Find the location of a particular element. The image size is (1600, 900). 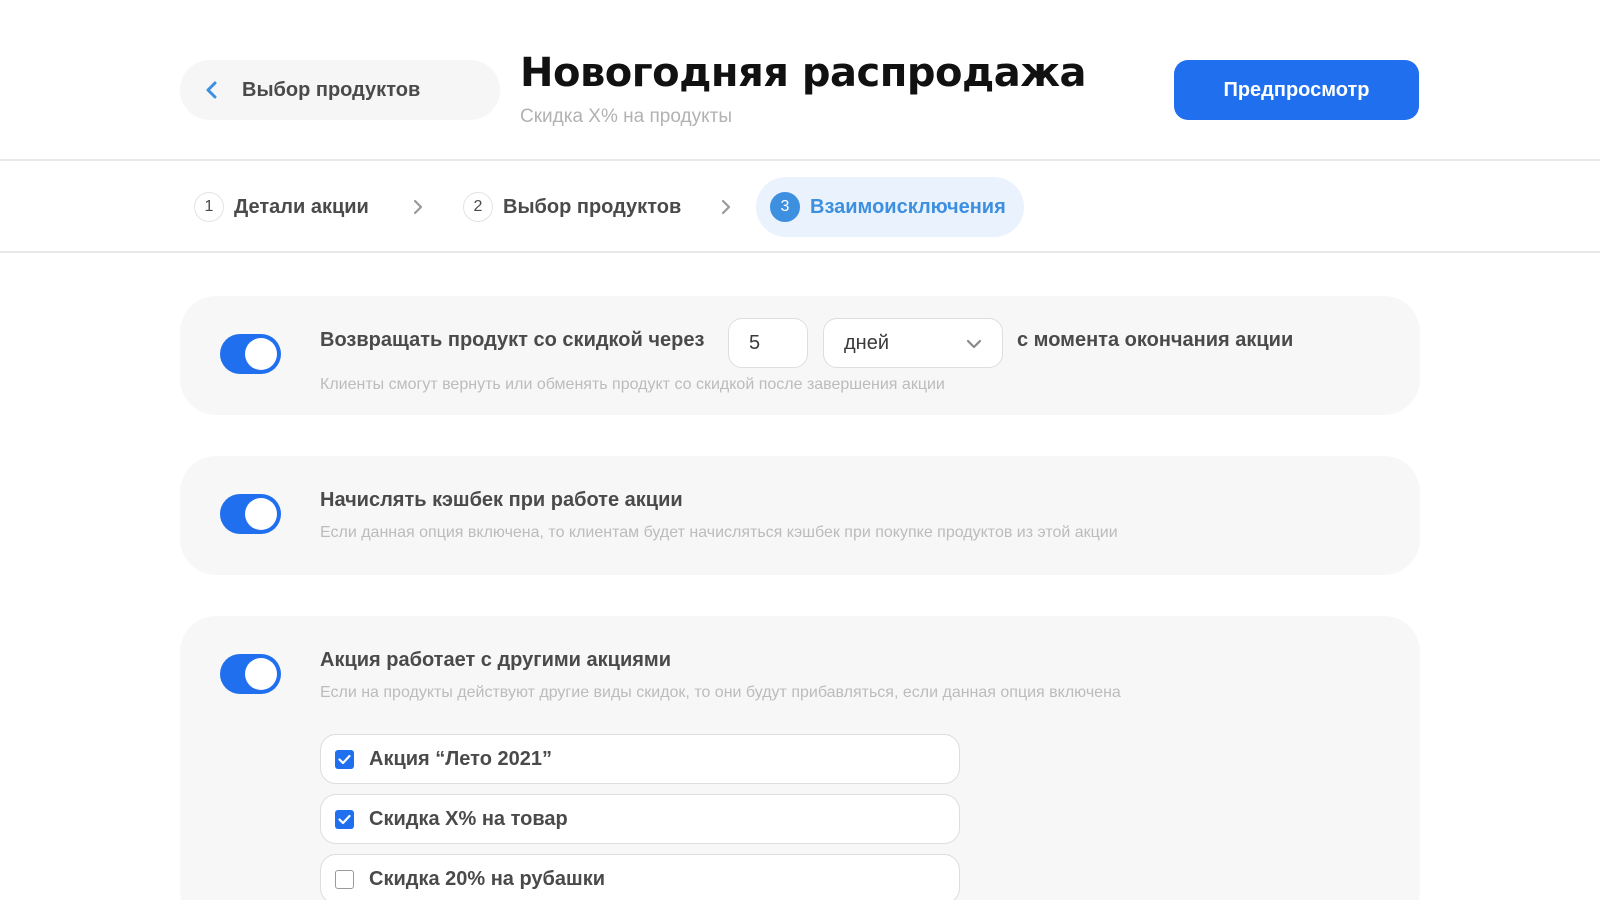

return-unit-value: дней is located at coordinates (867, 342).